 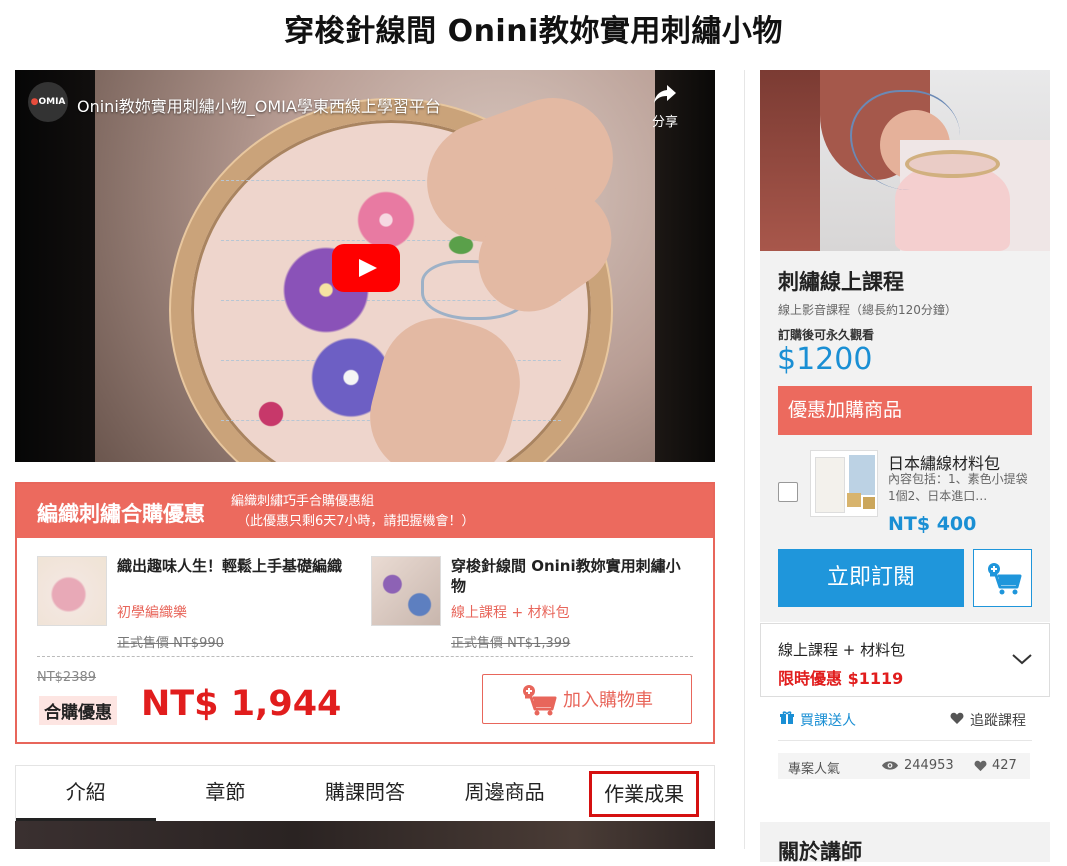 What do you see at coordinates (241, 704) in the screenshot?
I see `bundle-deal-price: NT$ 1,944` at bounding box center [241, 704].